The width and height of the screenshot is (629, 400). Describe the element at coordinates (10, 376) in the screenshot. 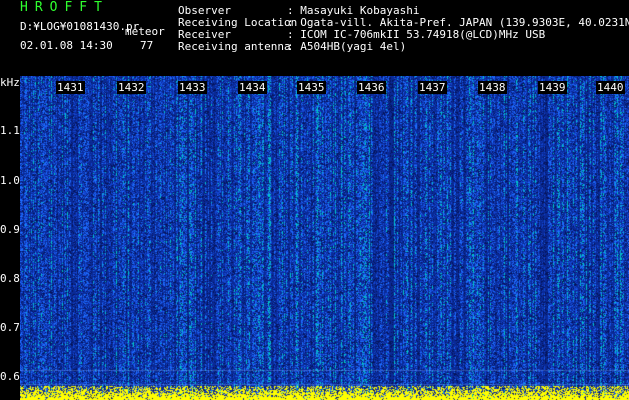

I see `y-tick: 0.6` at that location.